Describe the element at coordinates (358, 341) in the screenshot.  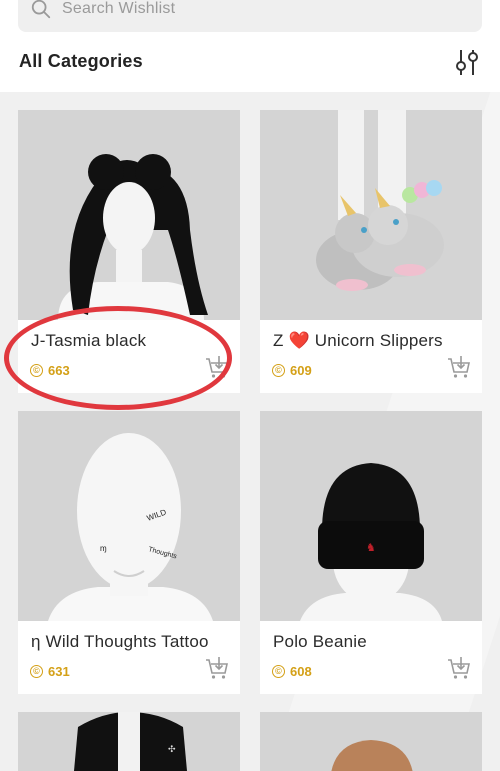
I see `item-name: Z ❤️ Unicorn Slippers` at that location.